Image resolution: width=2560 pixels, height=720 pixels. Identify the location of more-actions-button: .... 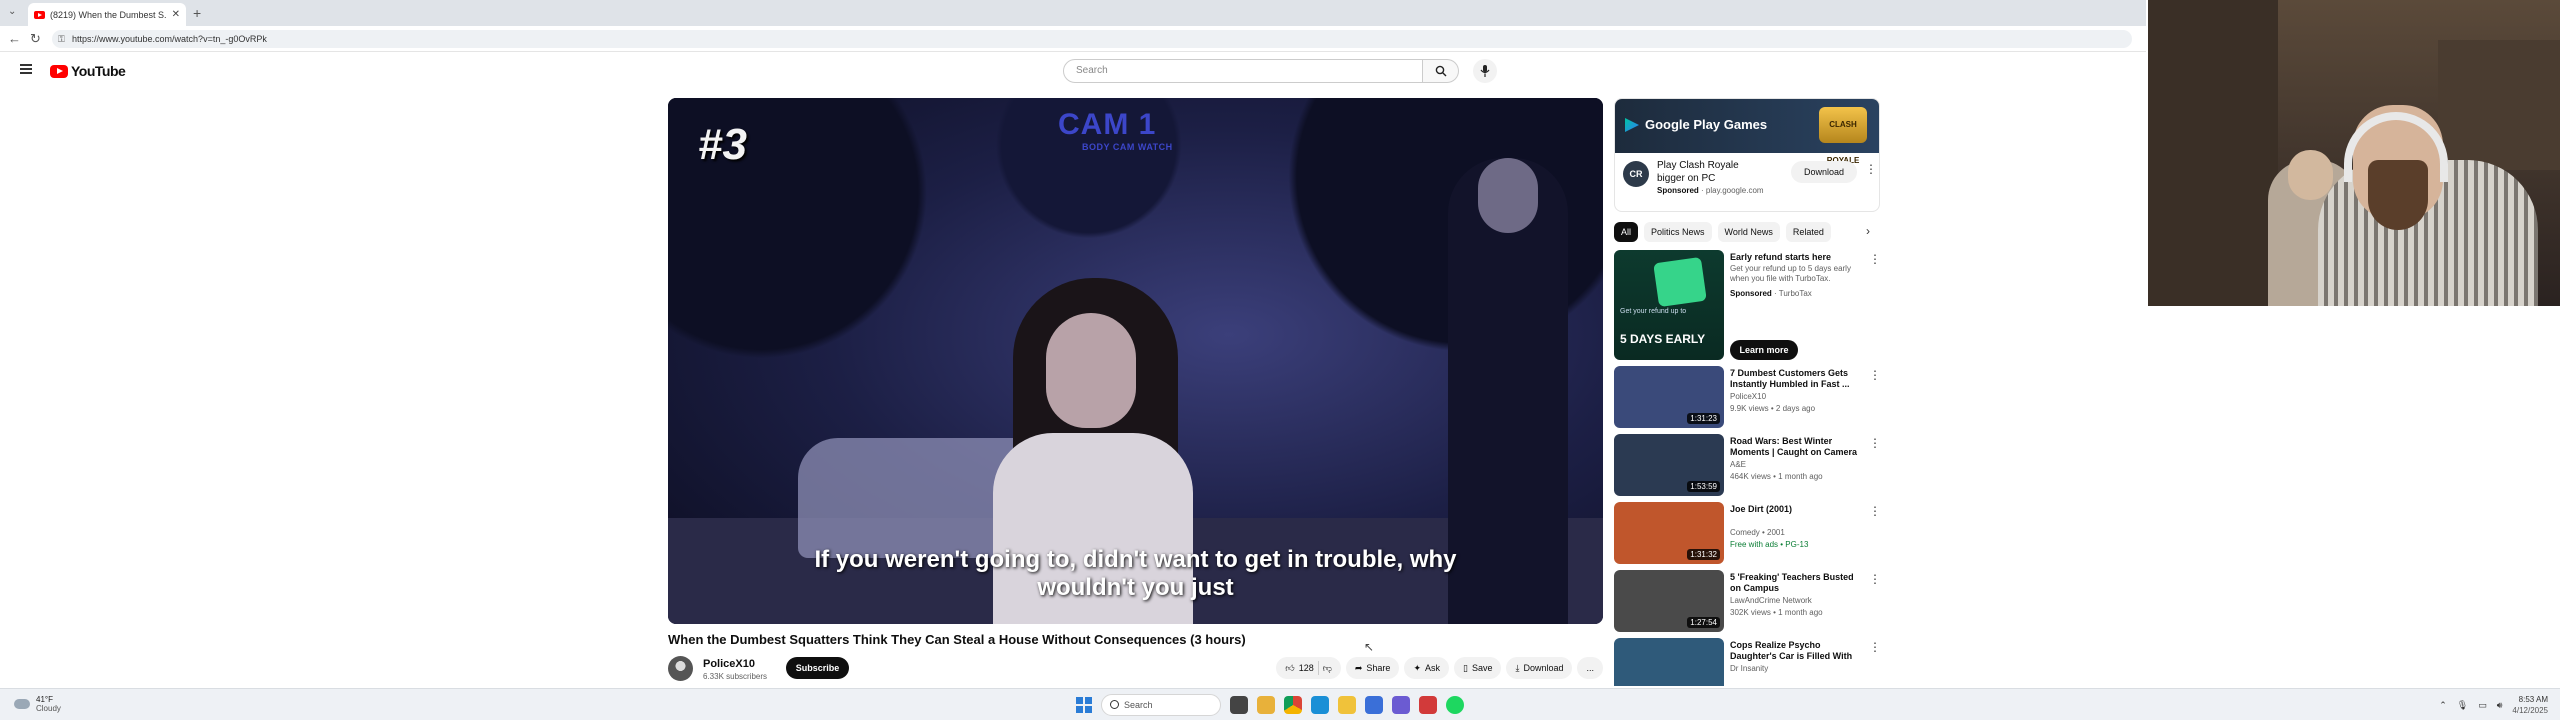
(1590, 668).